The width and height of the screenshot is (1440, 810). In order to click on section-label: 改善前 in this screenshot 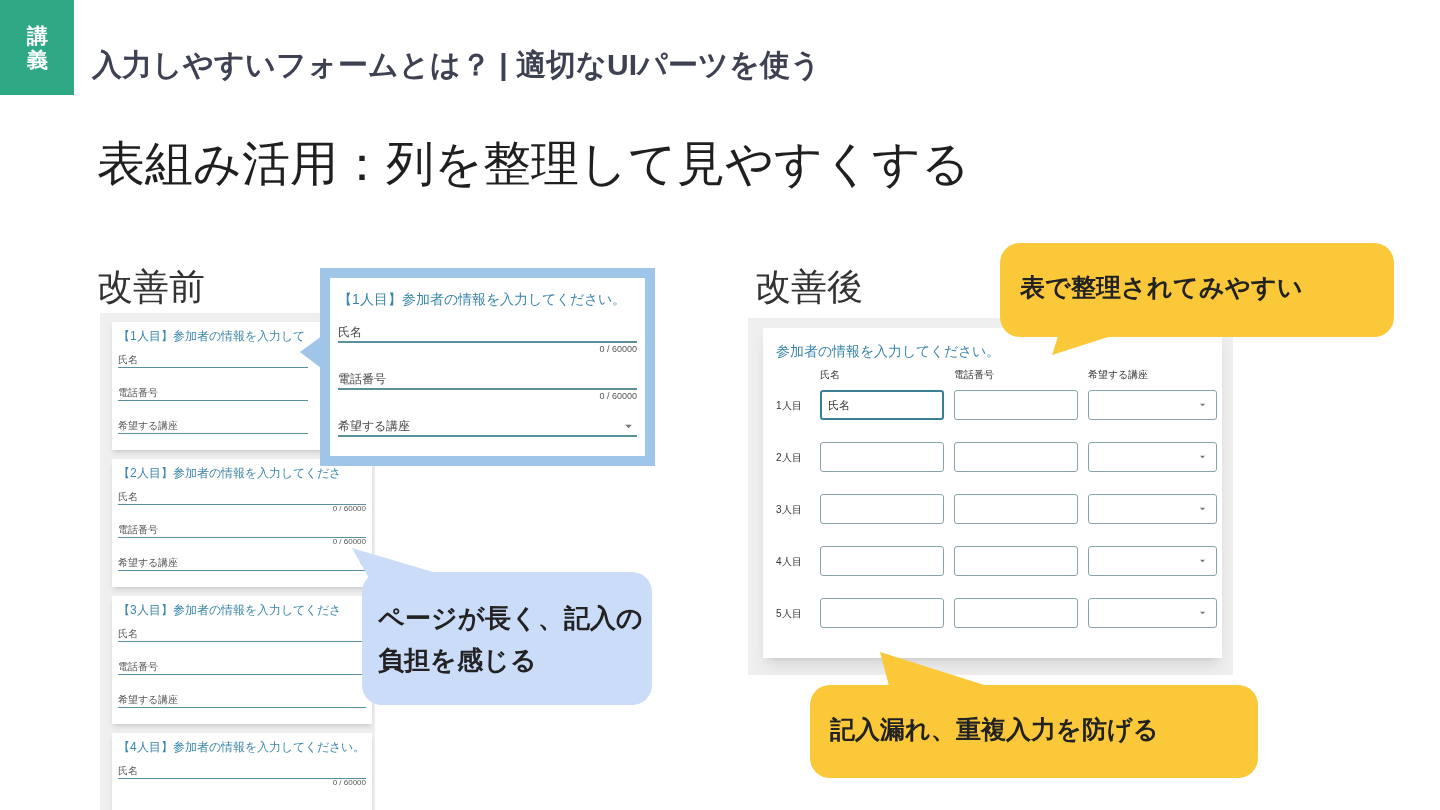, I will do `click(151, 287)`.